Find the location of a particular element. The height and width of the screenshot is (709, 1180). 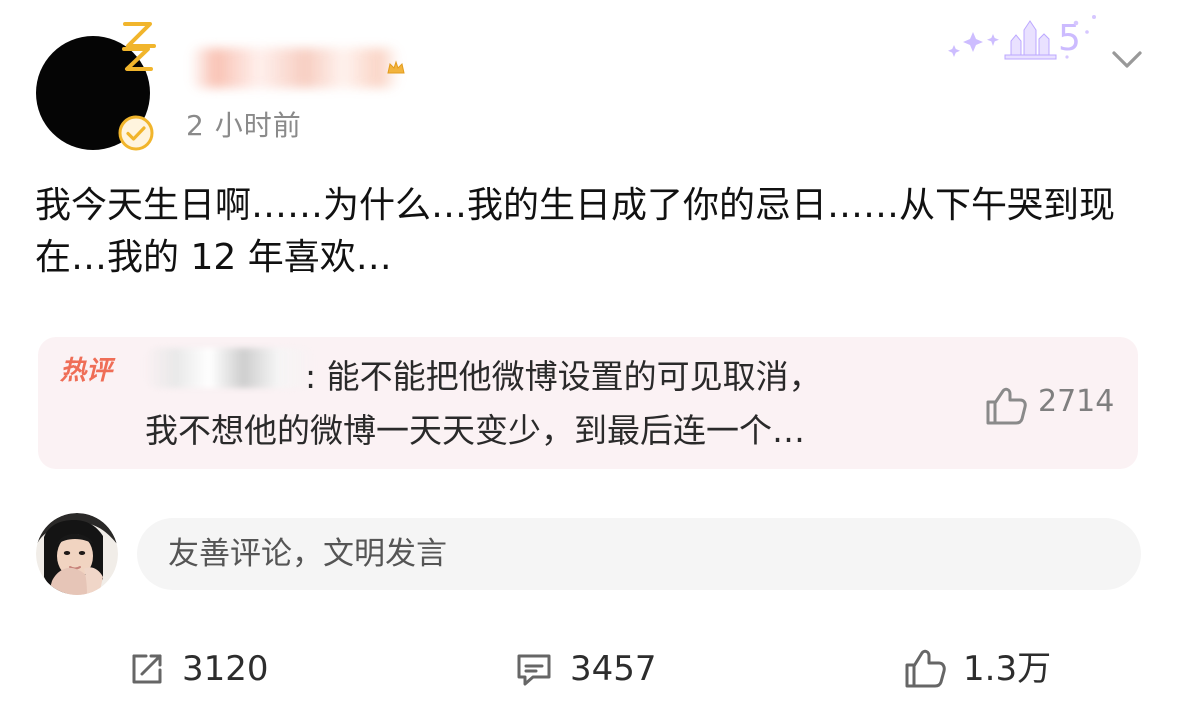

comment-action: 3457 is located at coordinates (584, 669).